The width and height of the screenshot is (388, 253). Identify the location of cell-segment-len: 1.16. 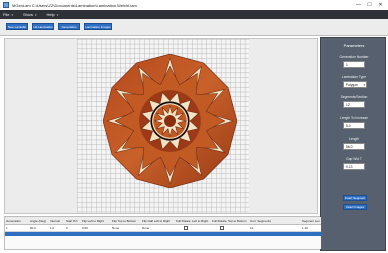
(305, 228).